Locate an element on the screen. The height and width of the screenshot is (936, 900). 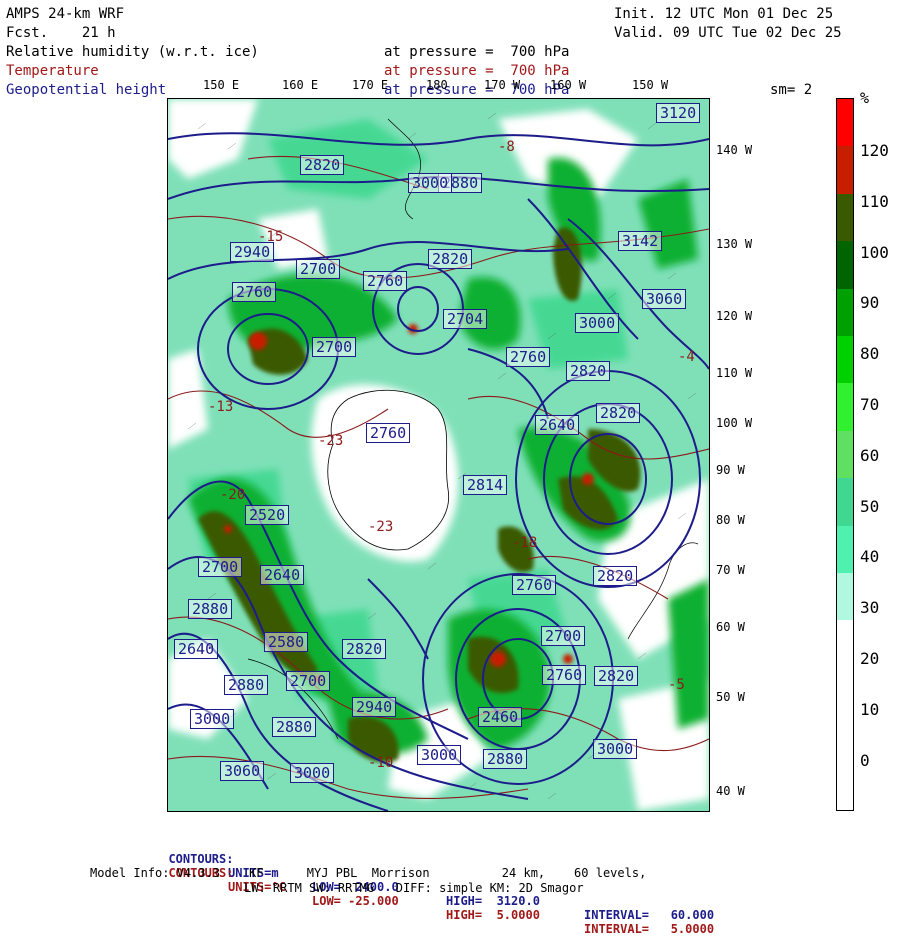
lat-label: 60 W is located at coordinates (730, 627).